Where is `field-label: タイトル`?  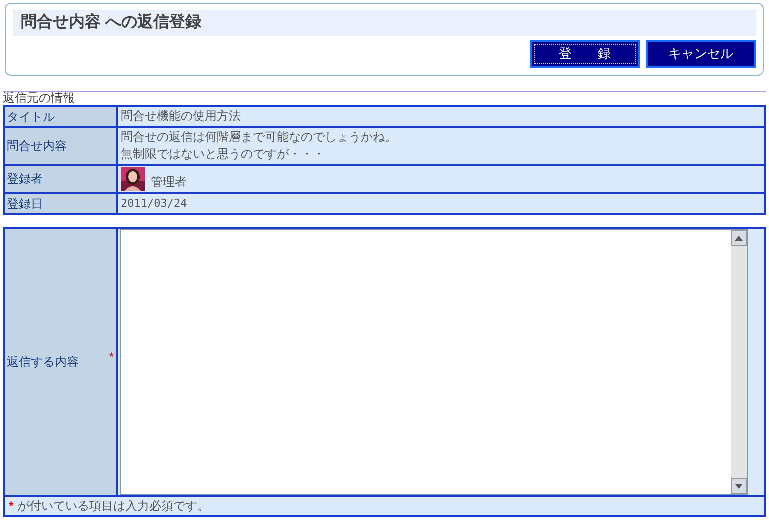 field-label: タイトル is located at coordinates (31, 117).